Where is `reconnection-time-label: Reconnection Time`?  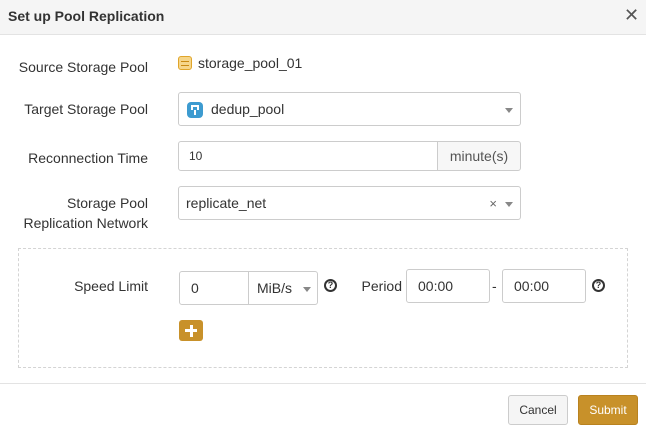
reconnection-time-label: Reconnection Time is located at coordinates (88, 158).